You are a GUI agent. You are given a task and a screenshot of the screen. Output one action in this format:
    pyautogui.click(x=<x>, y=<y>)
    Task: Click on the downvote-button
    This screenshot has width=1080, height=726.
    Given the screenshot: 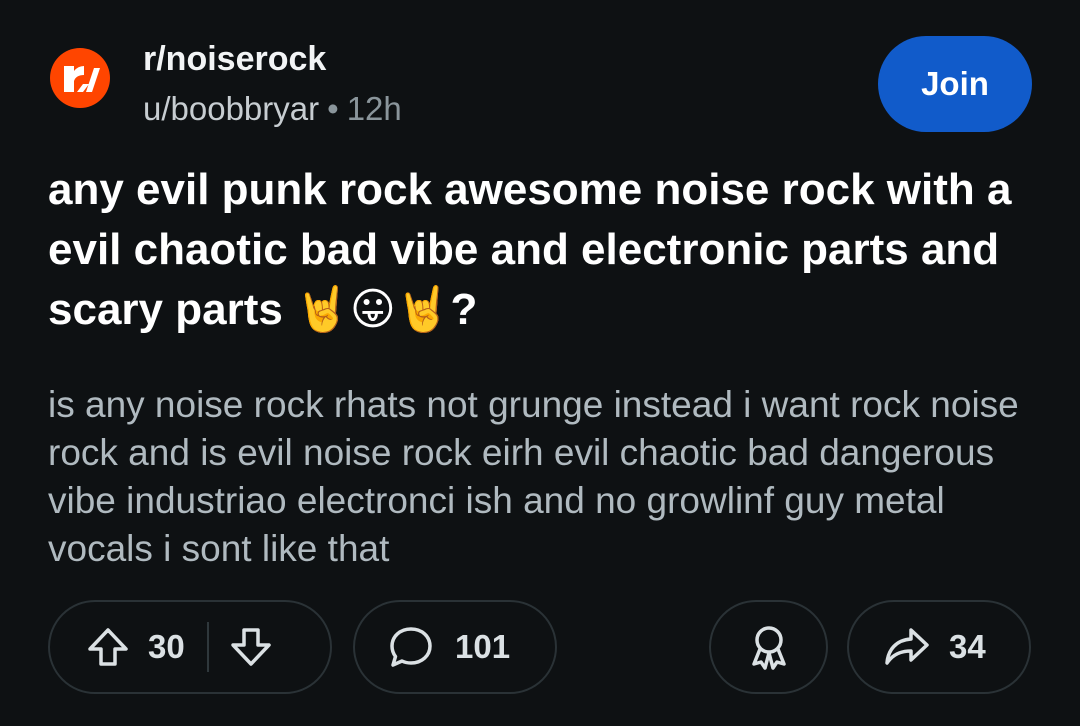 What is the action you would take?
    pyautogui.click(x=251, y=647)
    